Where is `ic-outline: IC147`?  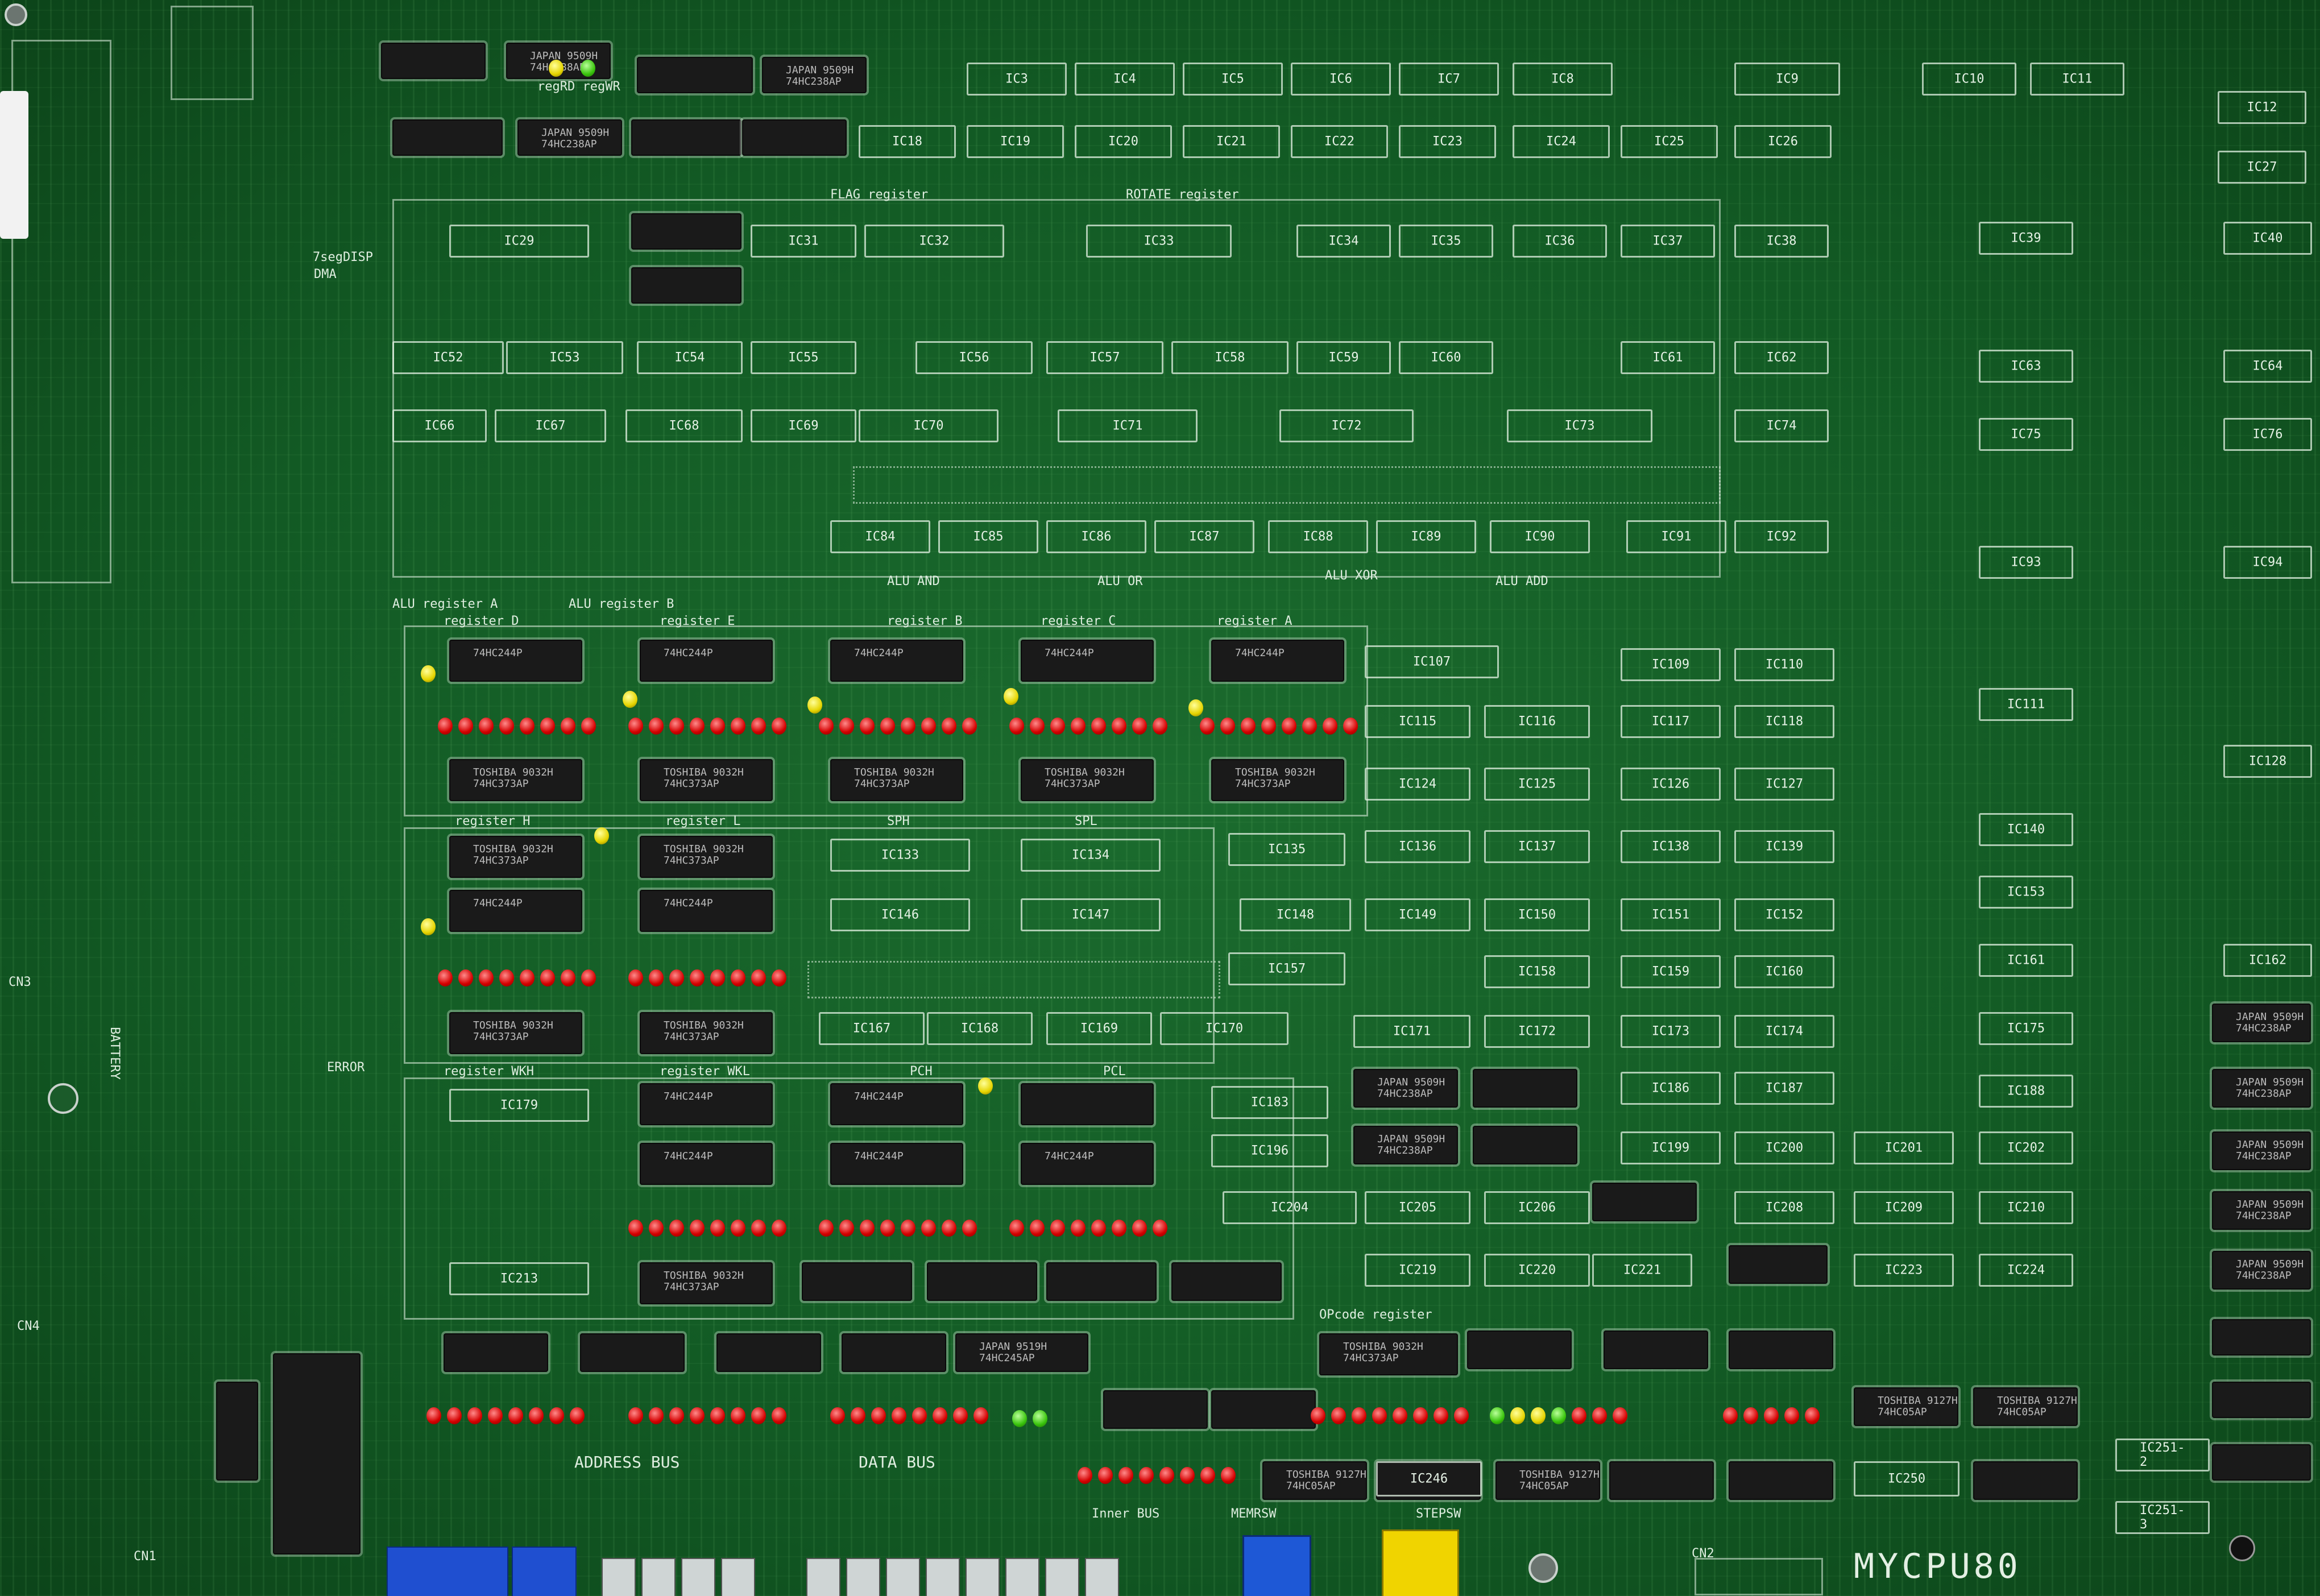
ic-outline: IC147 is located at coordinates (1091, 915).